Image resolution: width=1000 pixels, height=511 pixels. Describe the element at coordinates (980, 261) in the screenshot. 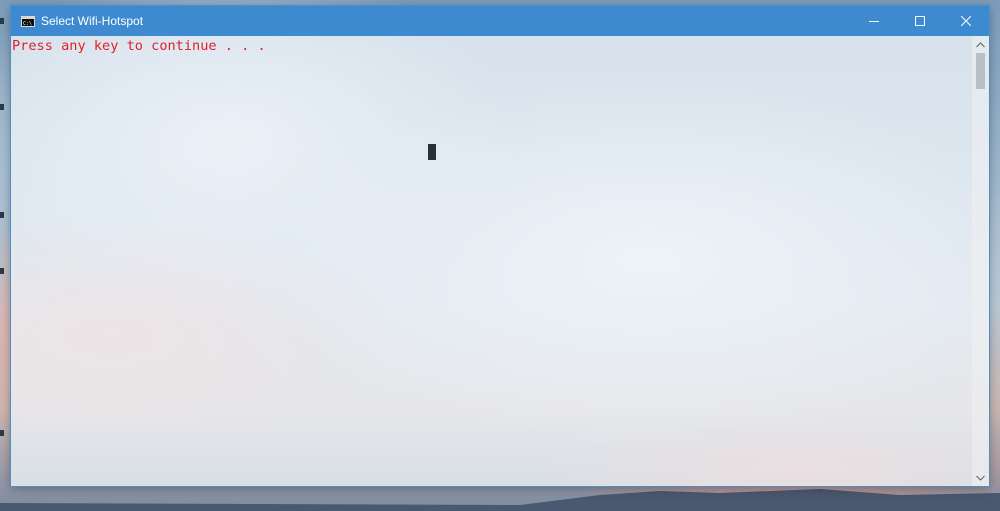

I see `vertical-scrollbar` at that location.